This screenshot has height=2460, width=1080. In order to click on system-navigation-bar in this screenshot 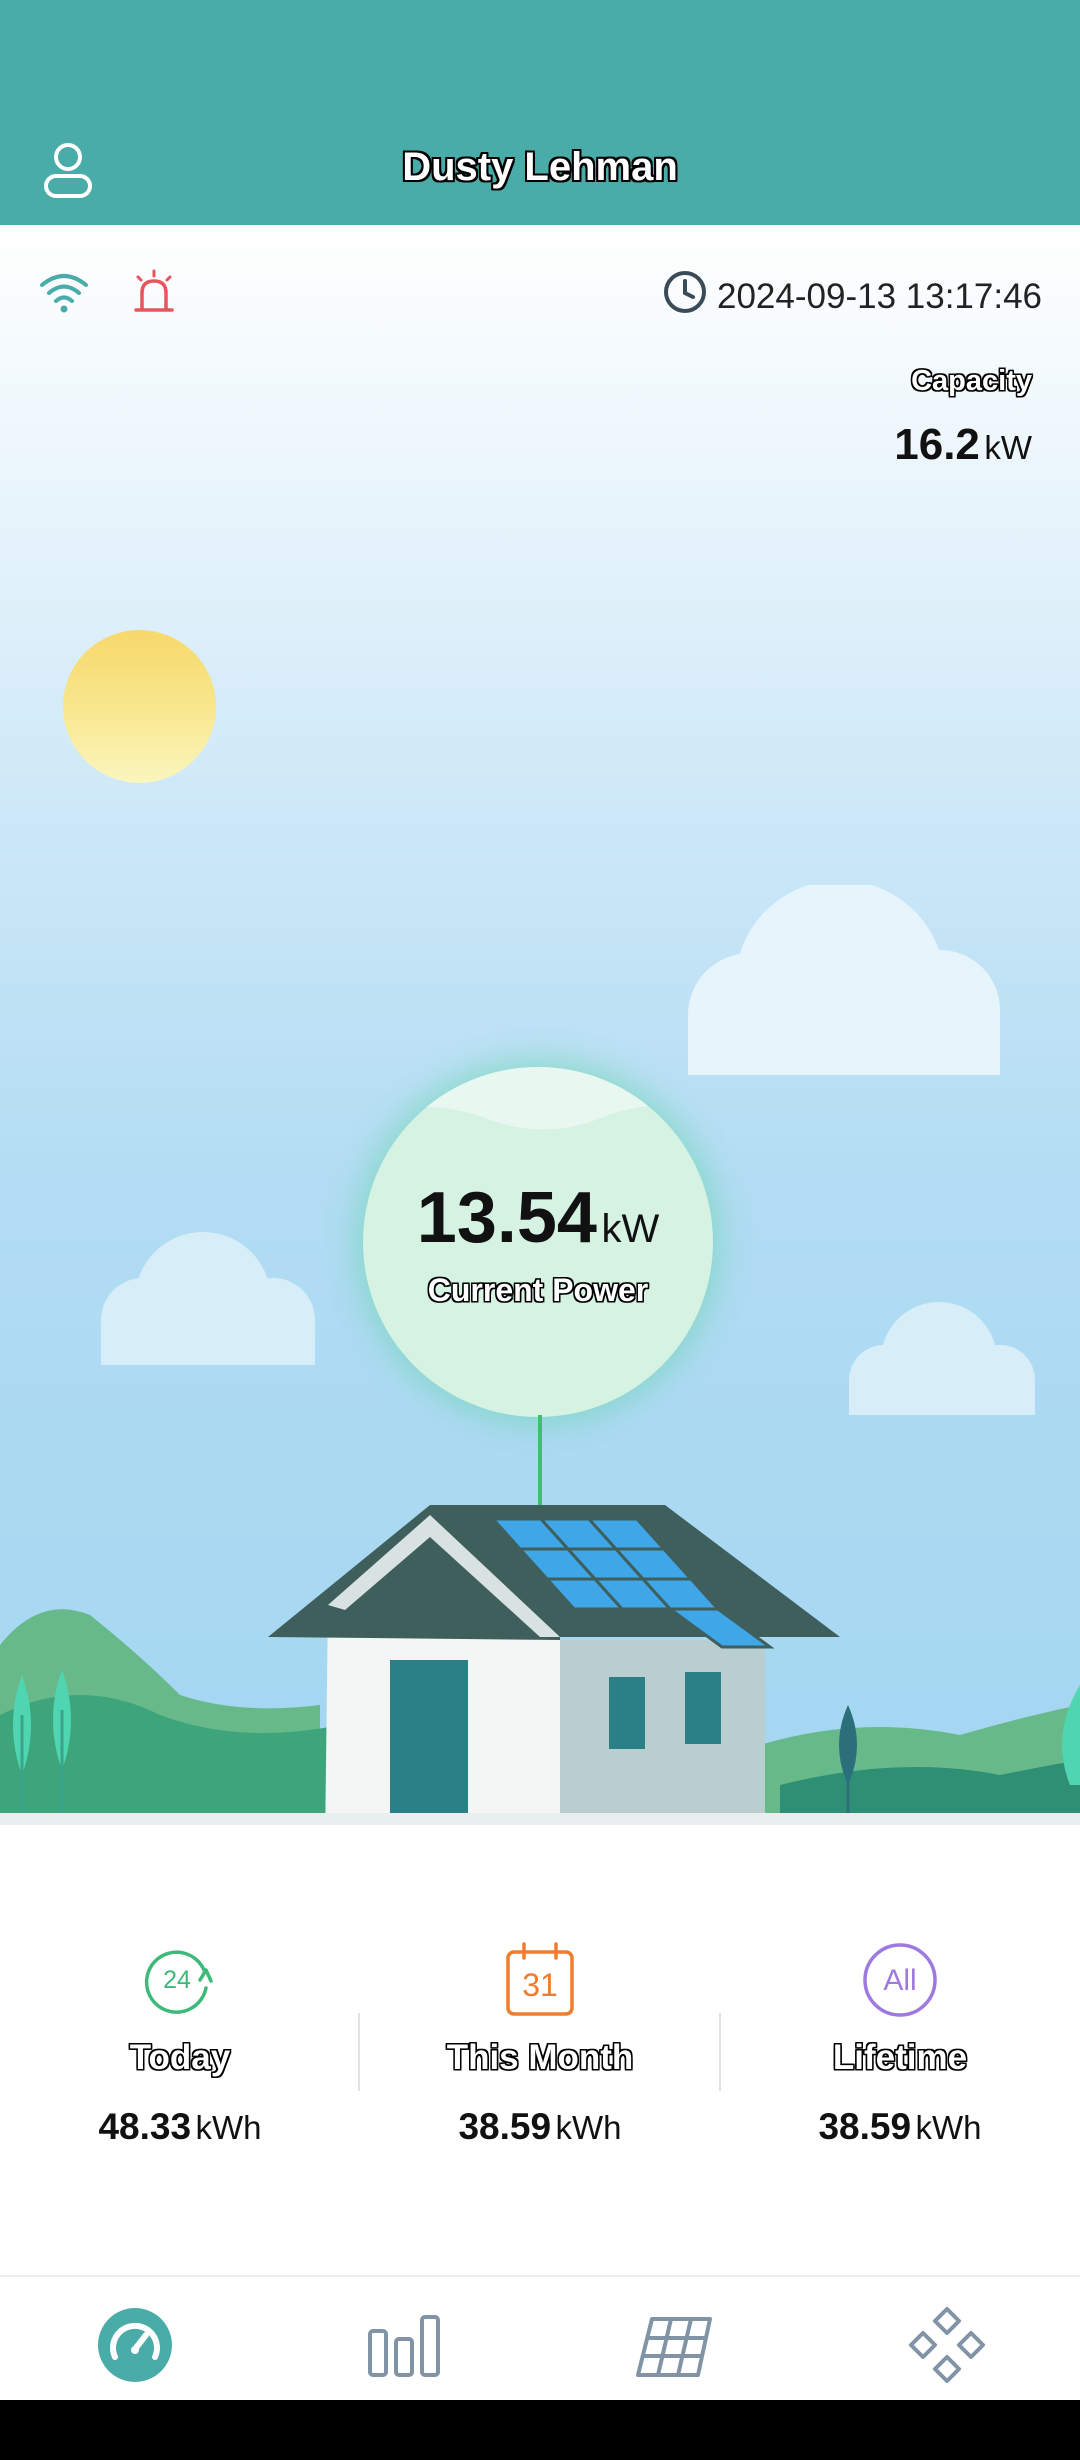, I will do `click(540, 2430)`.